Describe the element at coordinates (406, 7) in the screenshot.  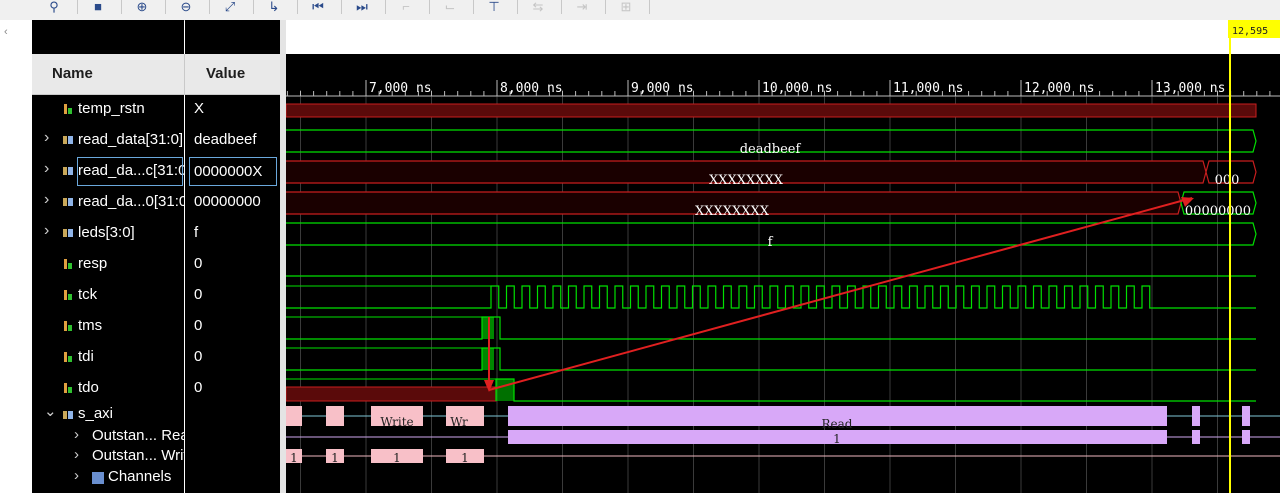
I see `add-marker-icon: ⌐` at that location.